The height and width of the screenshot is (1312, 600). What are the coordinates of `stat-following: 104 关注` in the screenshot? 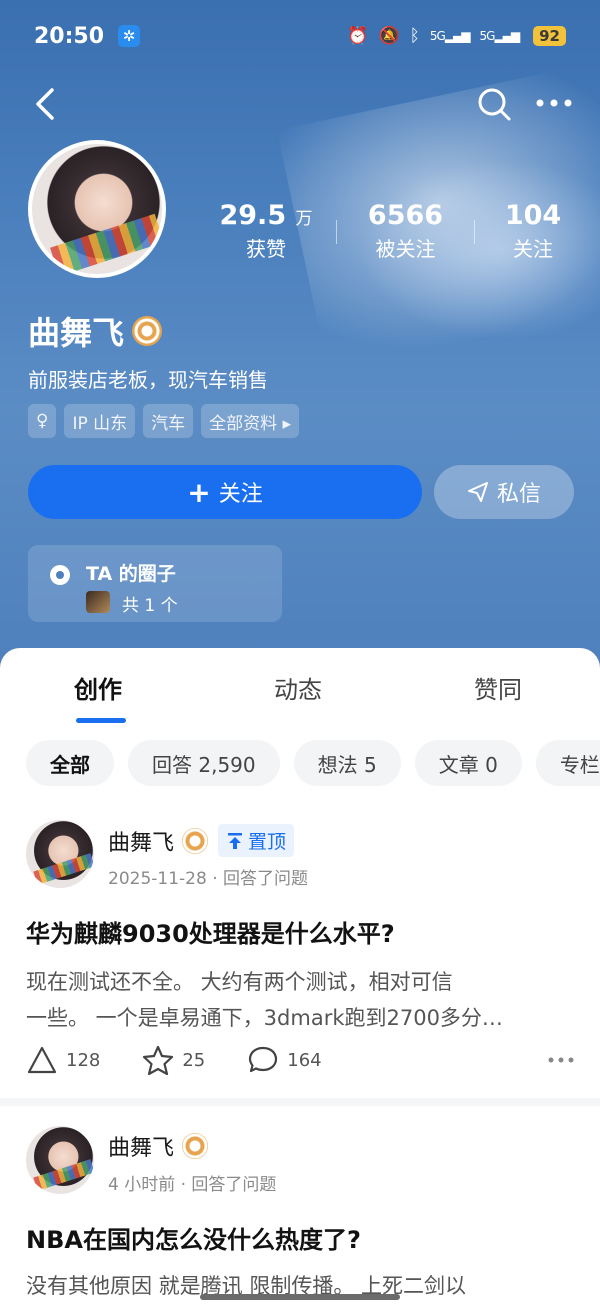 It's located at (533, 231).